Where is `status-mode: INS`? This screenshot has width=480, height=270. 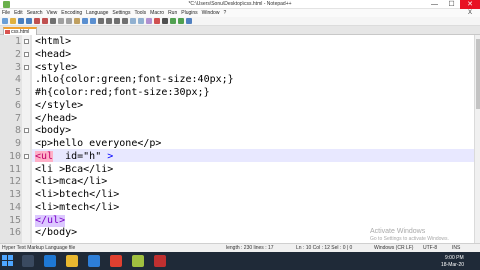
status-mode: INS is located at coordinates (456, 248).